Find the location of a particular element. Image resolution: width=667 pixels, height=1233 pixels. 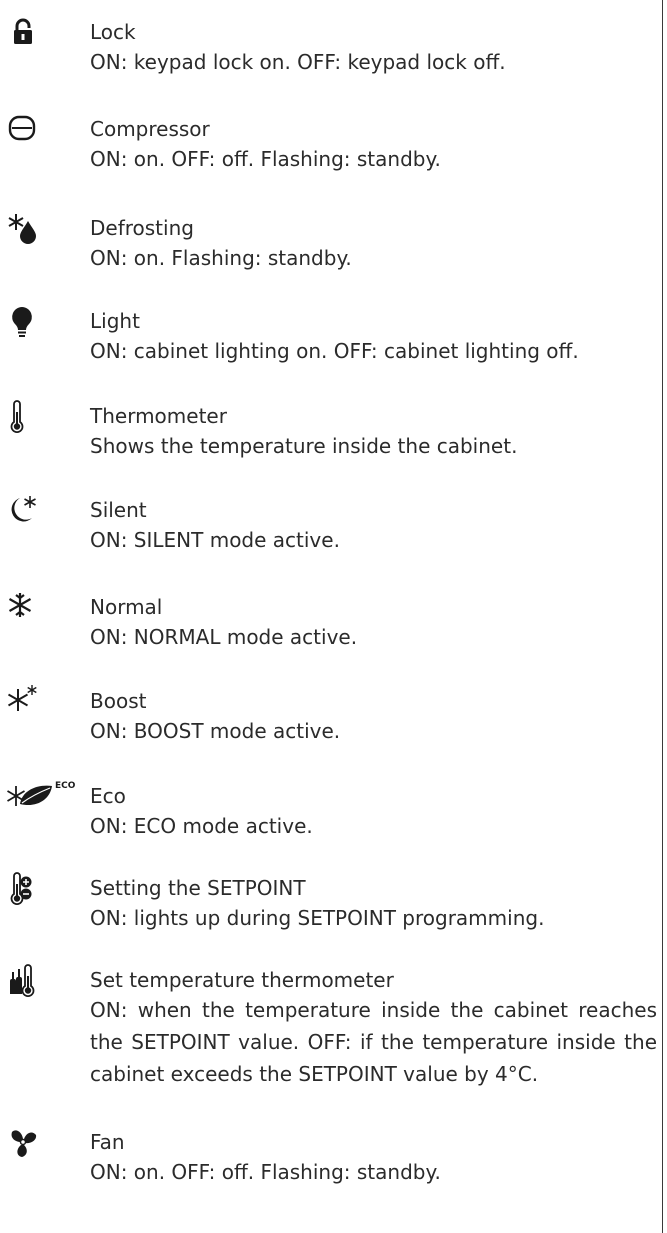

entry-title: Defrosting is located at coordinates (142, 228).